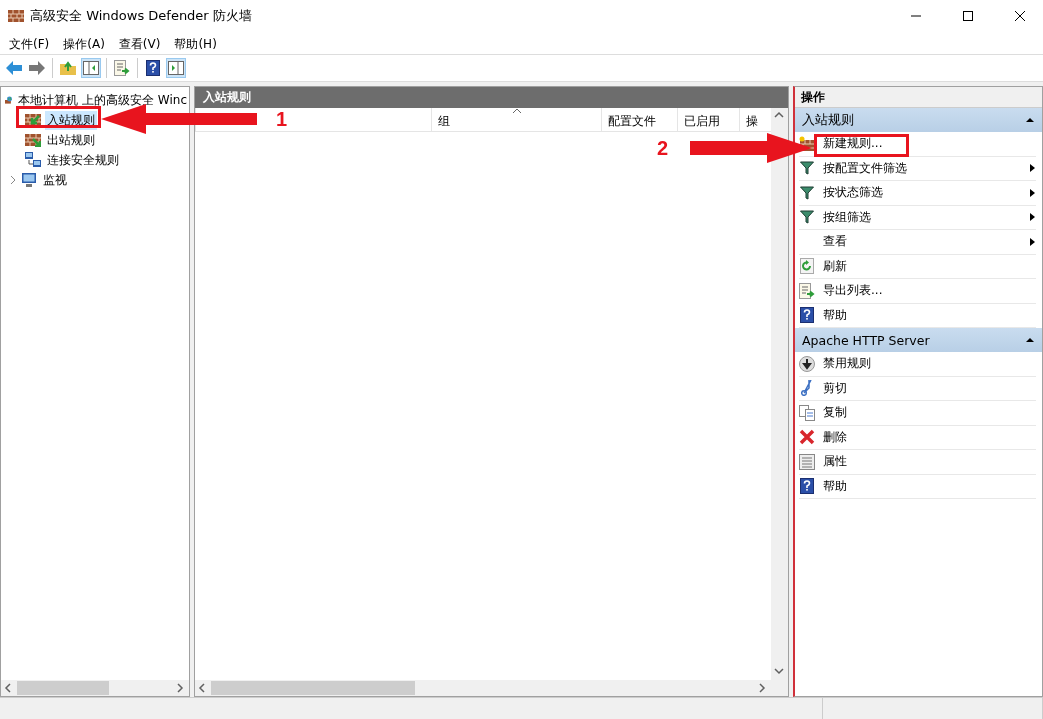 This screenshot has width=1043, height=719. Describe the element at coordinates (918, 120) in the screenshot. I see `section-header: 入站规则` at that location.